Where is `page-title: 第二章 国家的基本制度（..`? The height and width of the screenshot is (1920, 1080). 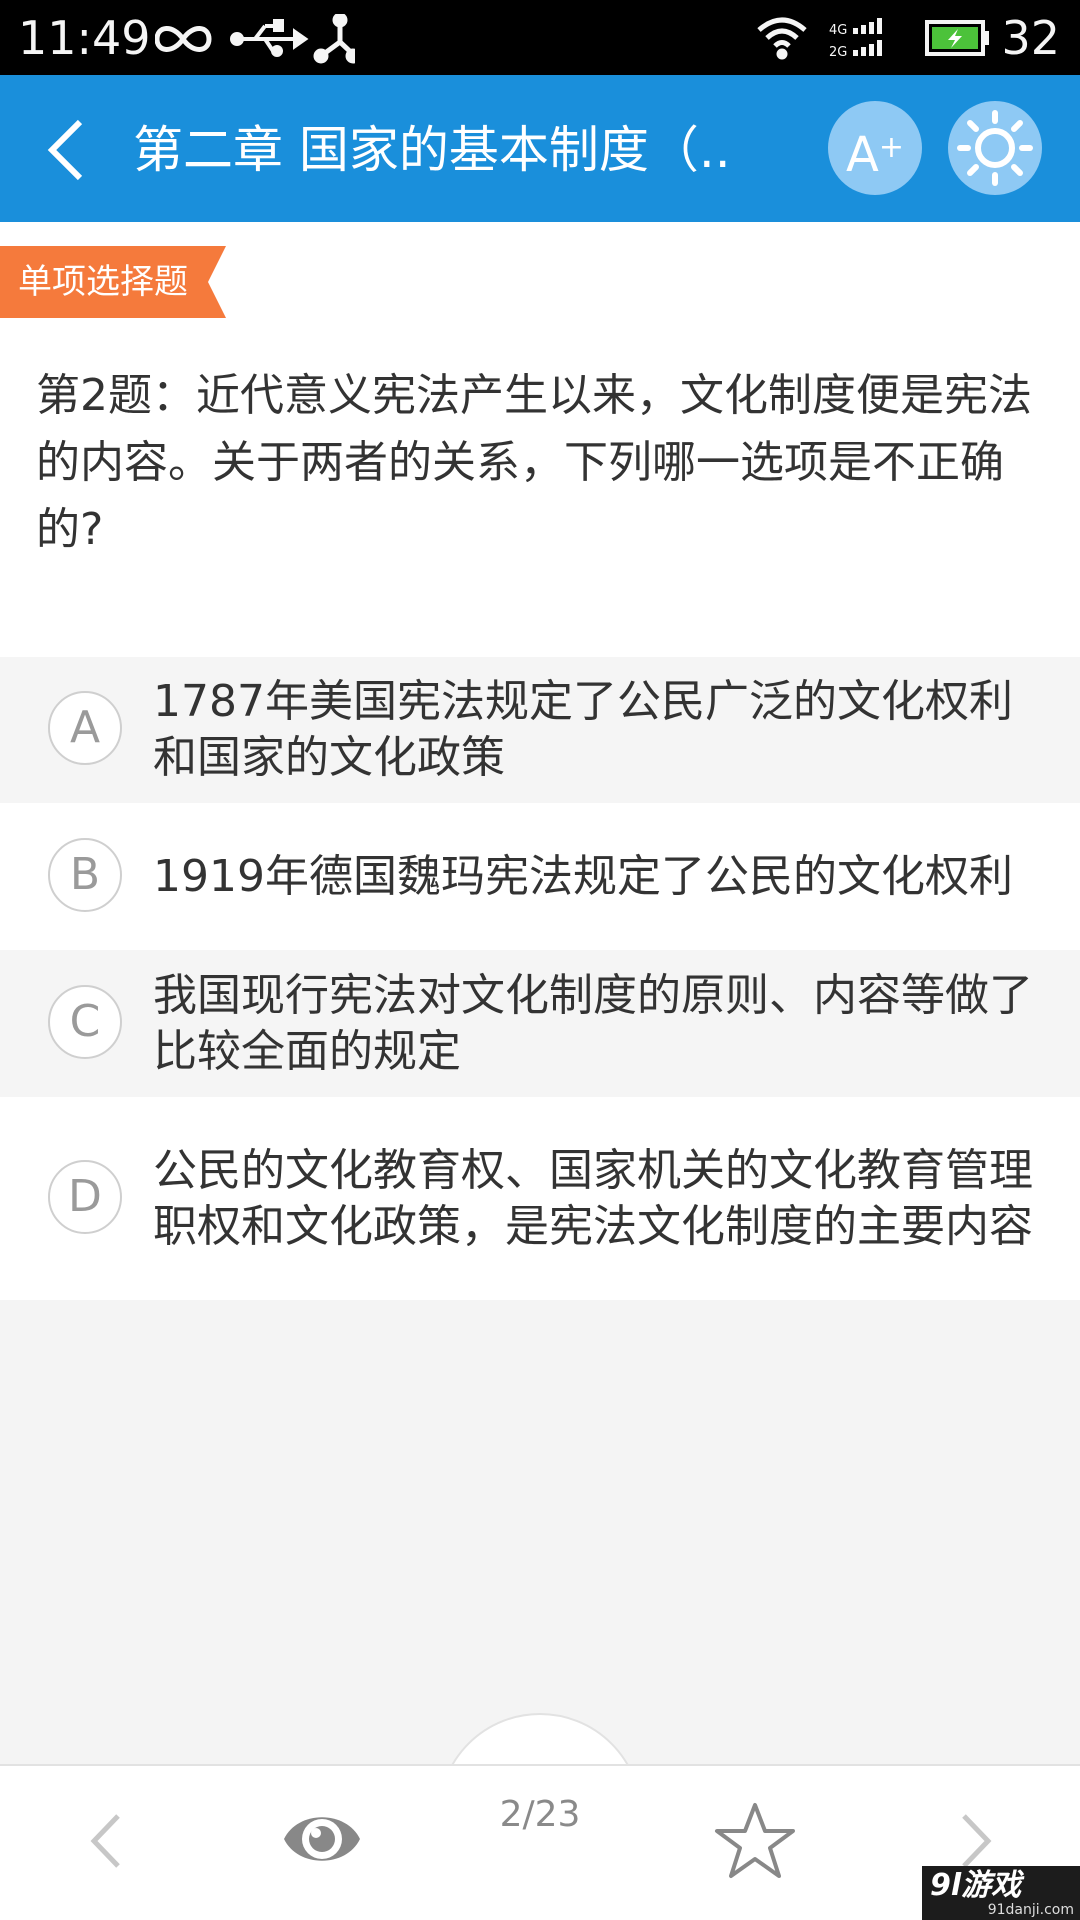
page-title: 第二章 国家的基本制度（.. is located at coordinates (432, 150).